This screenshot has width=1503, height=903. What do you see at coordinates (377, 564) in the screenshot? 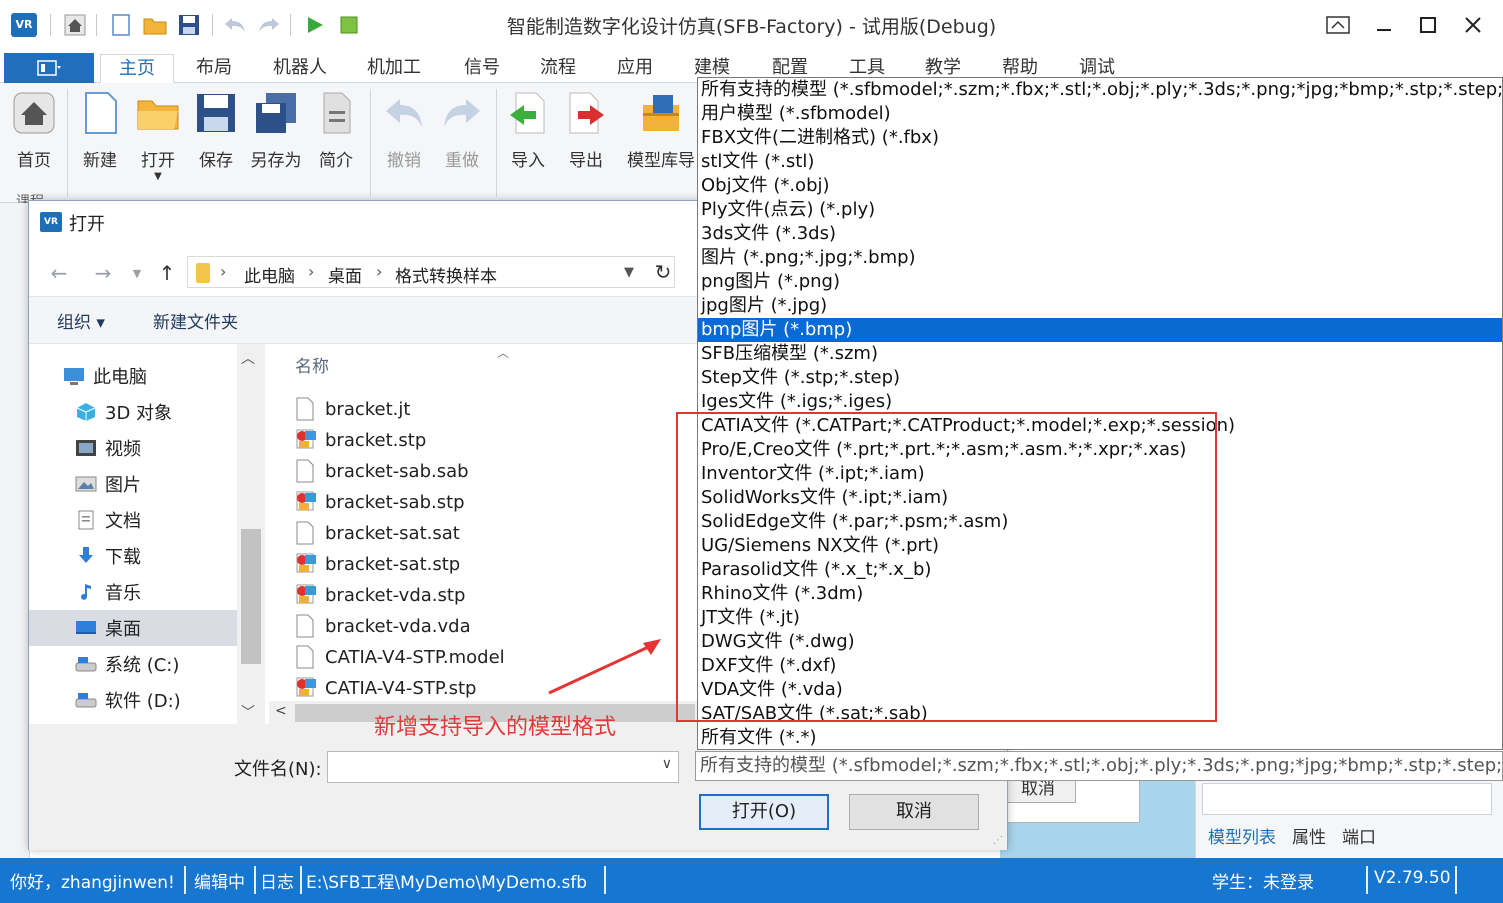
I see `file-row: bracket-sat.stp` at bounding box center [377, 564].